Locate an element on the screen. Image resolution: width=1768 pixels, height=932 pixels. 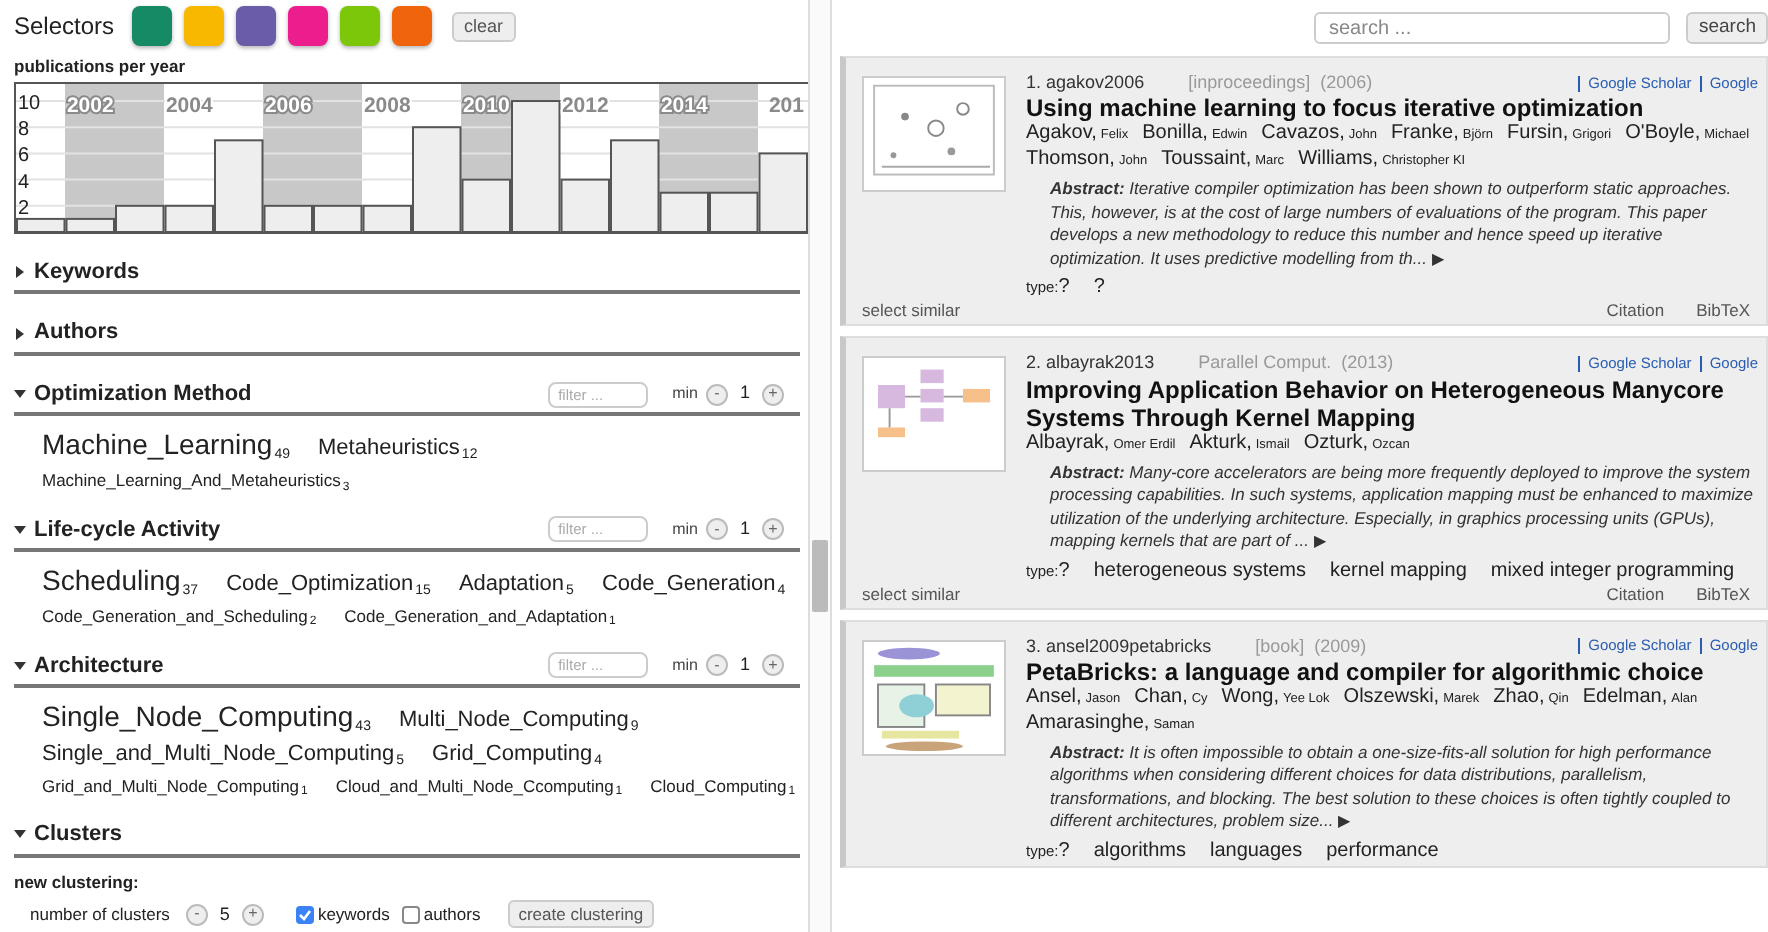
year-label: 201 is located at coordinates (786, 105).